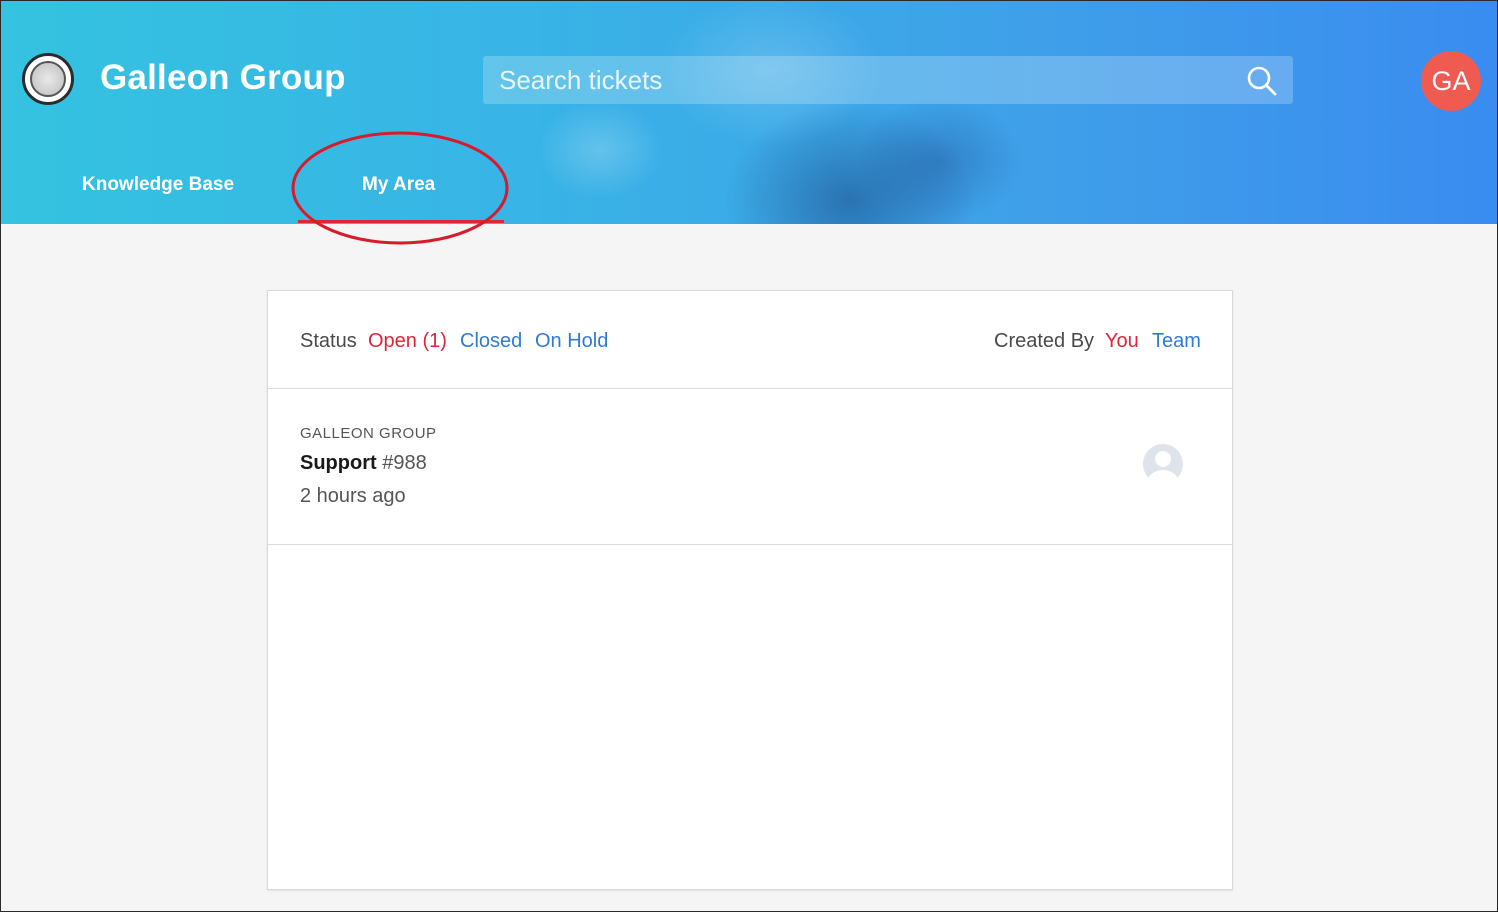  I want to click on ticket-organization: GALLEON GROUP, so click(368, 433).